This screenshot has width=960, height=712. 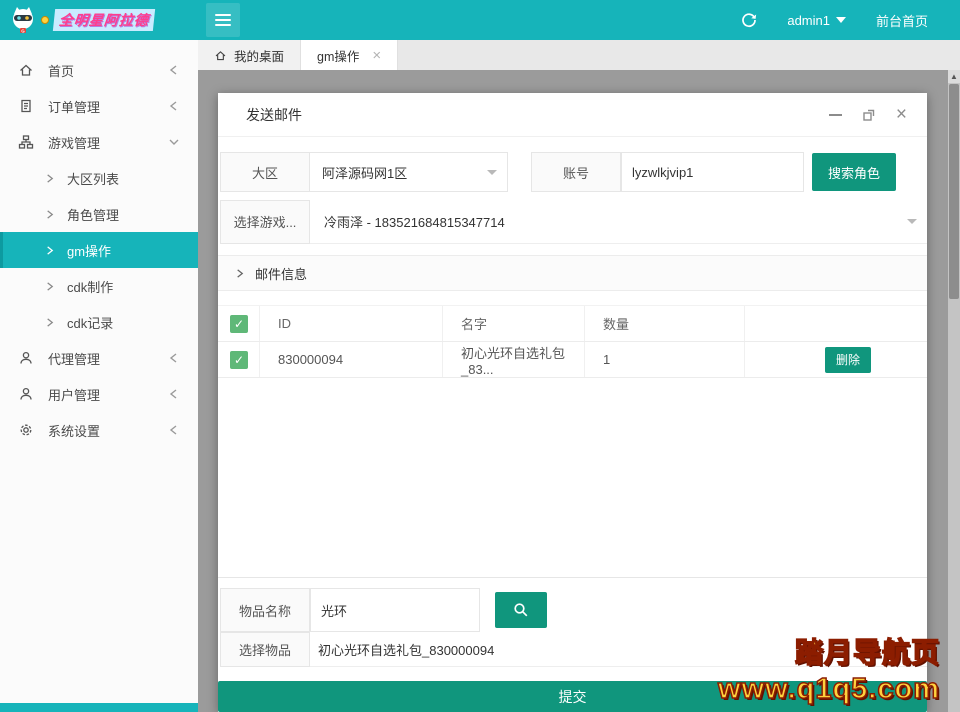 I want to click on org-chart-icon, so click(x=26, y=142).